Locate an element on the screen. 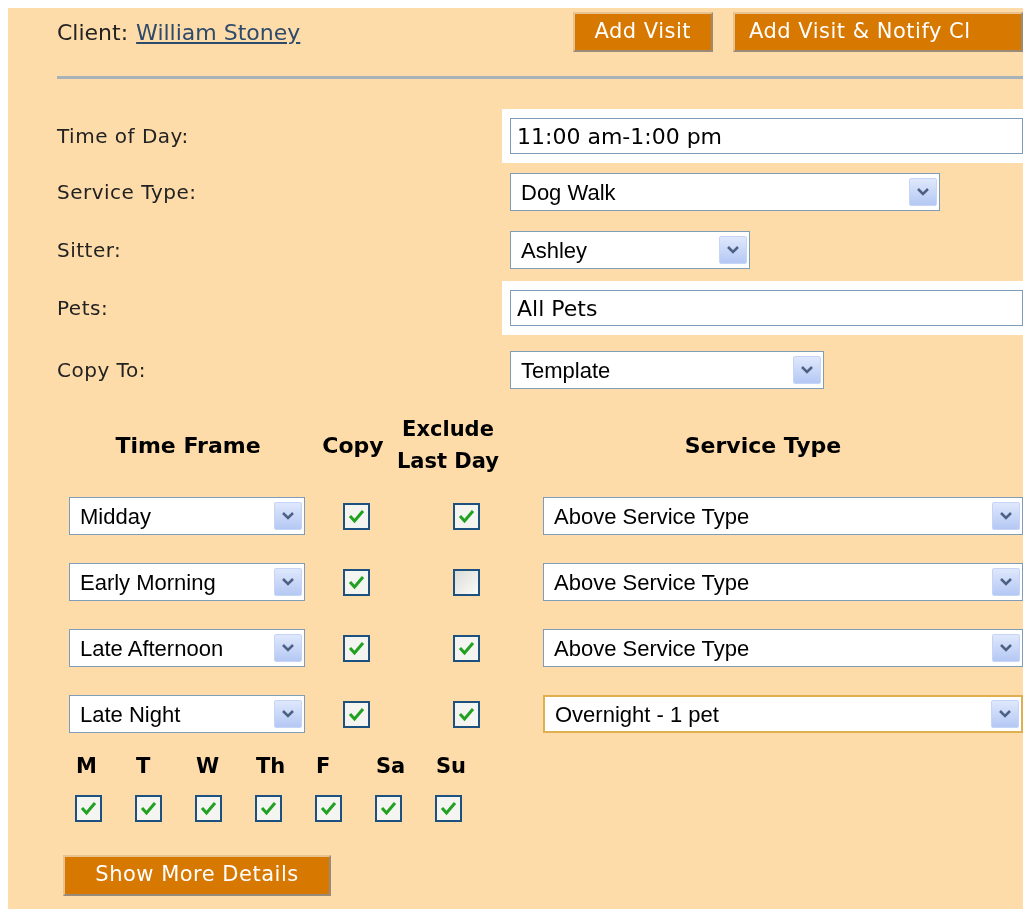 The height and width of the screenshot is (909, 1023). dropdown: Early Morning is located at coordinates (187, 582).